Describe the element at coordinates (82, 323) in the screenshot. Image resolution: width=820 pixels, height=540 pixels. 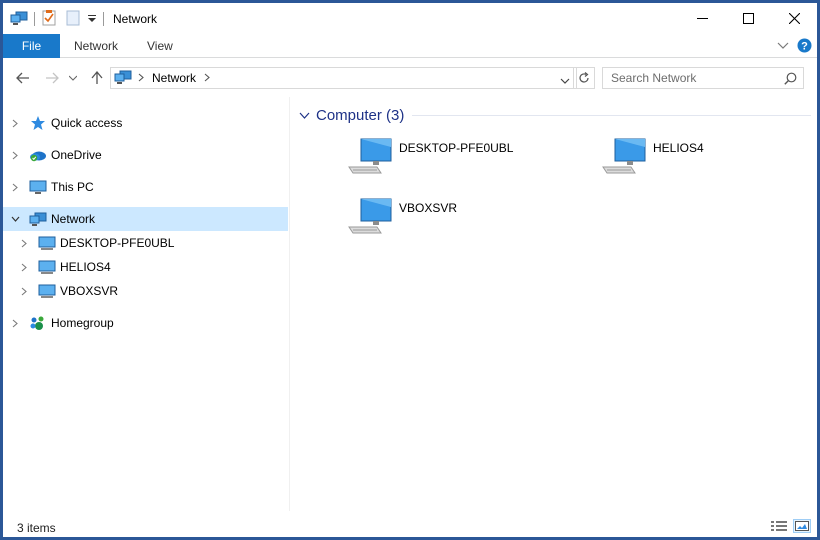
I see `nav-label: Homegroup` at that location.